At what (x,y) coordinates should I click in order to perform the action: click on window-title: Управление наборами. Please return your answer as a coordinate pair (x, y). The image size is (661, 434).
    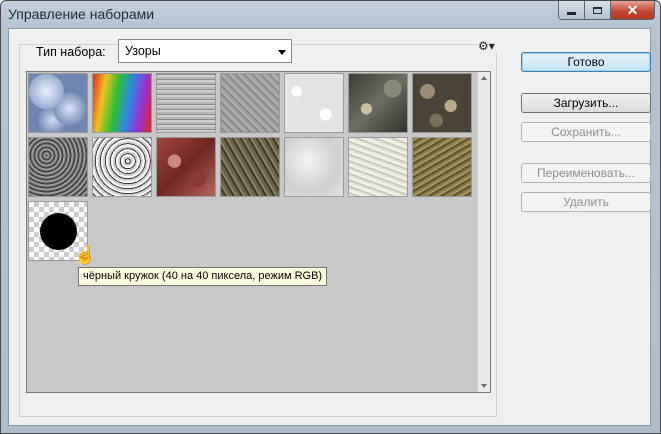
    Looking at the image, I should click on (81, 14).